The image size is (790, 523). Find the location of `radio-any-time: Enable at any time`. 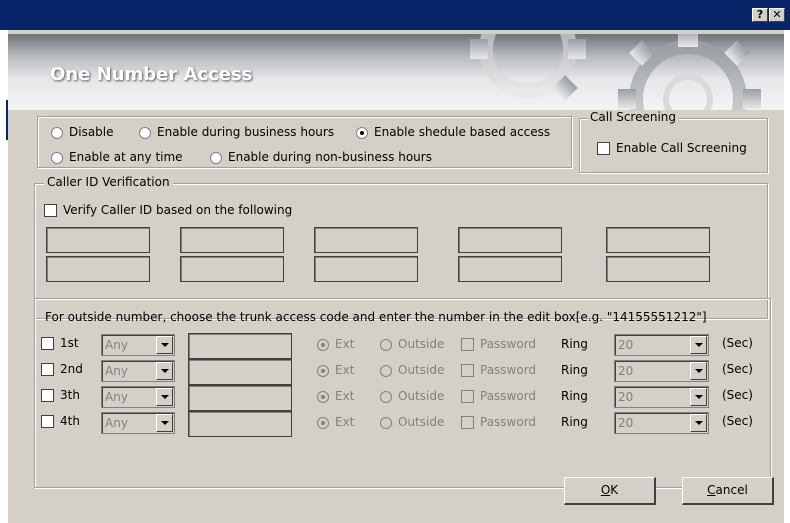

radio-any-time: Enable at any time is located at coordinates (117, 157).